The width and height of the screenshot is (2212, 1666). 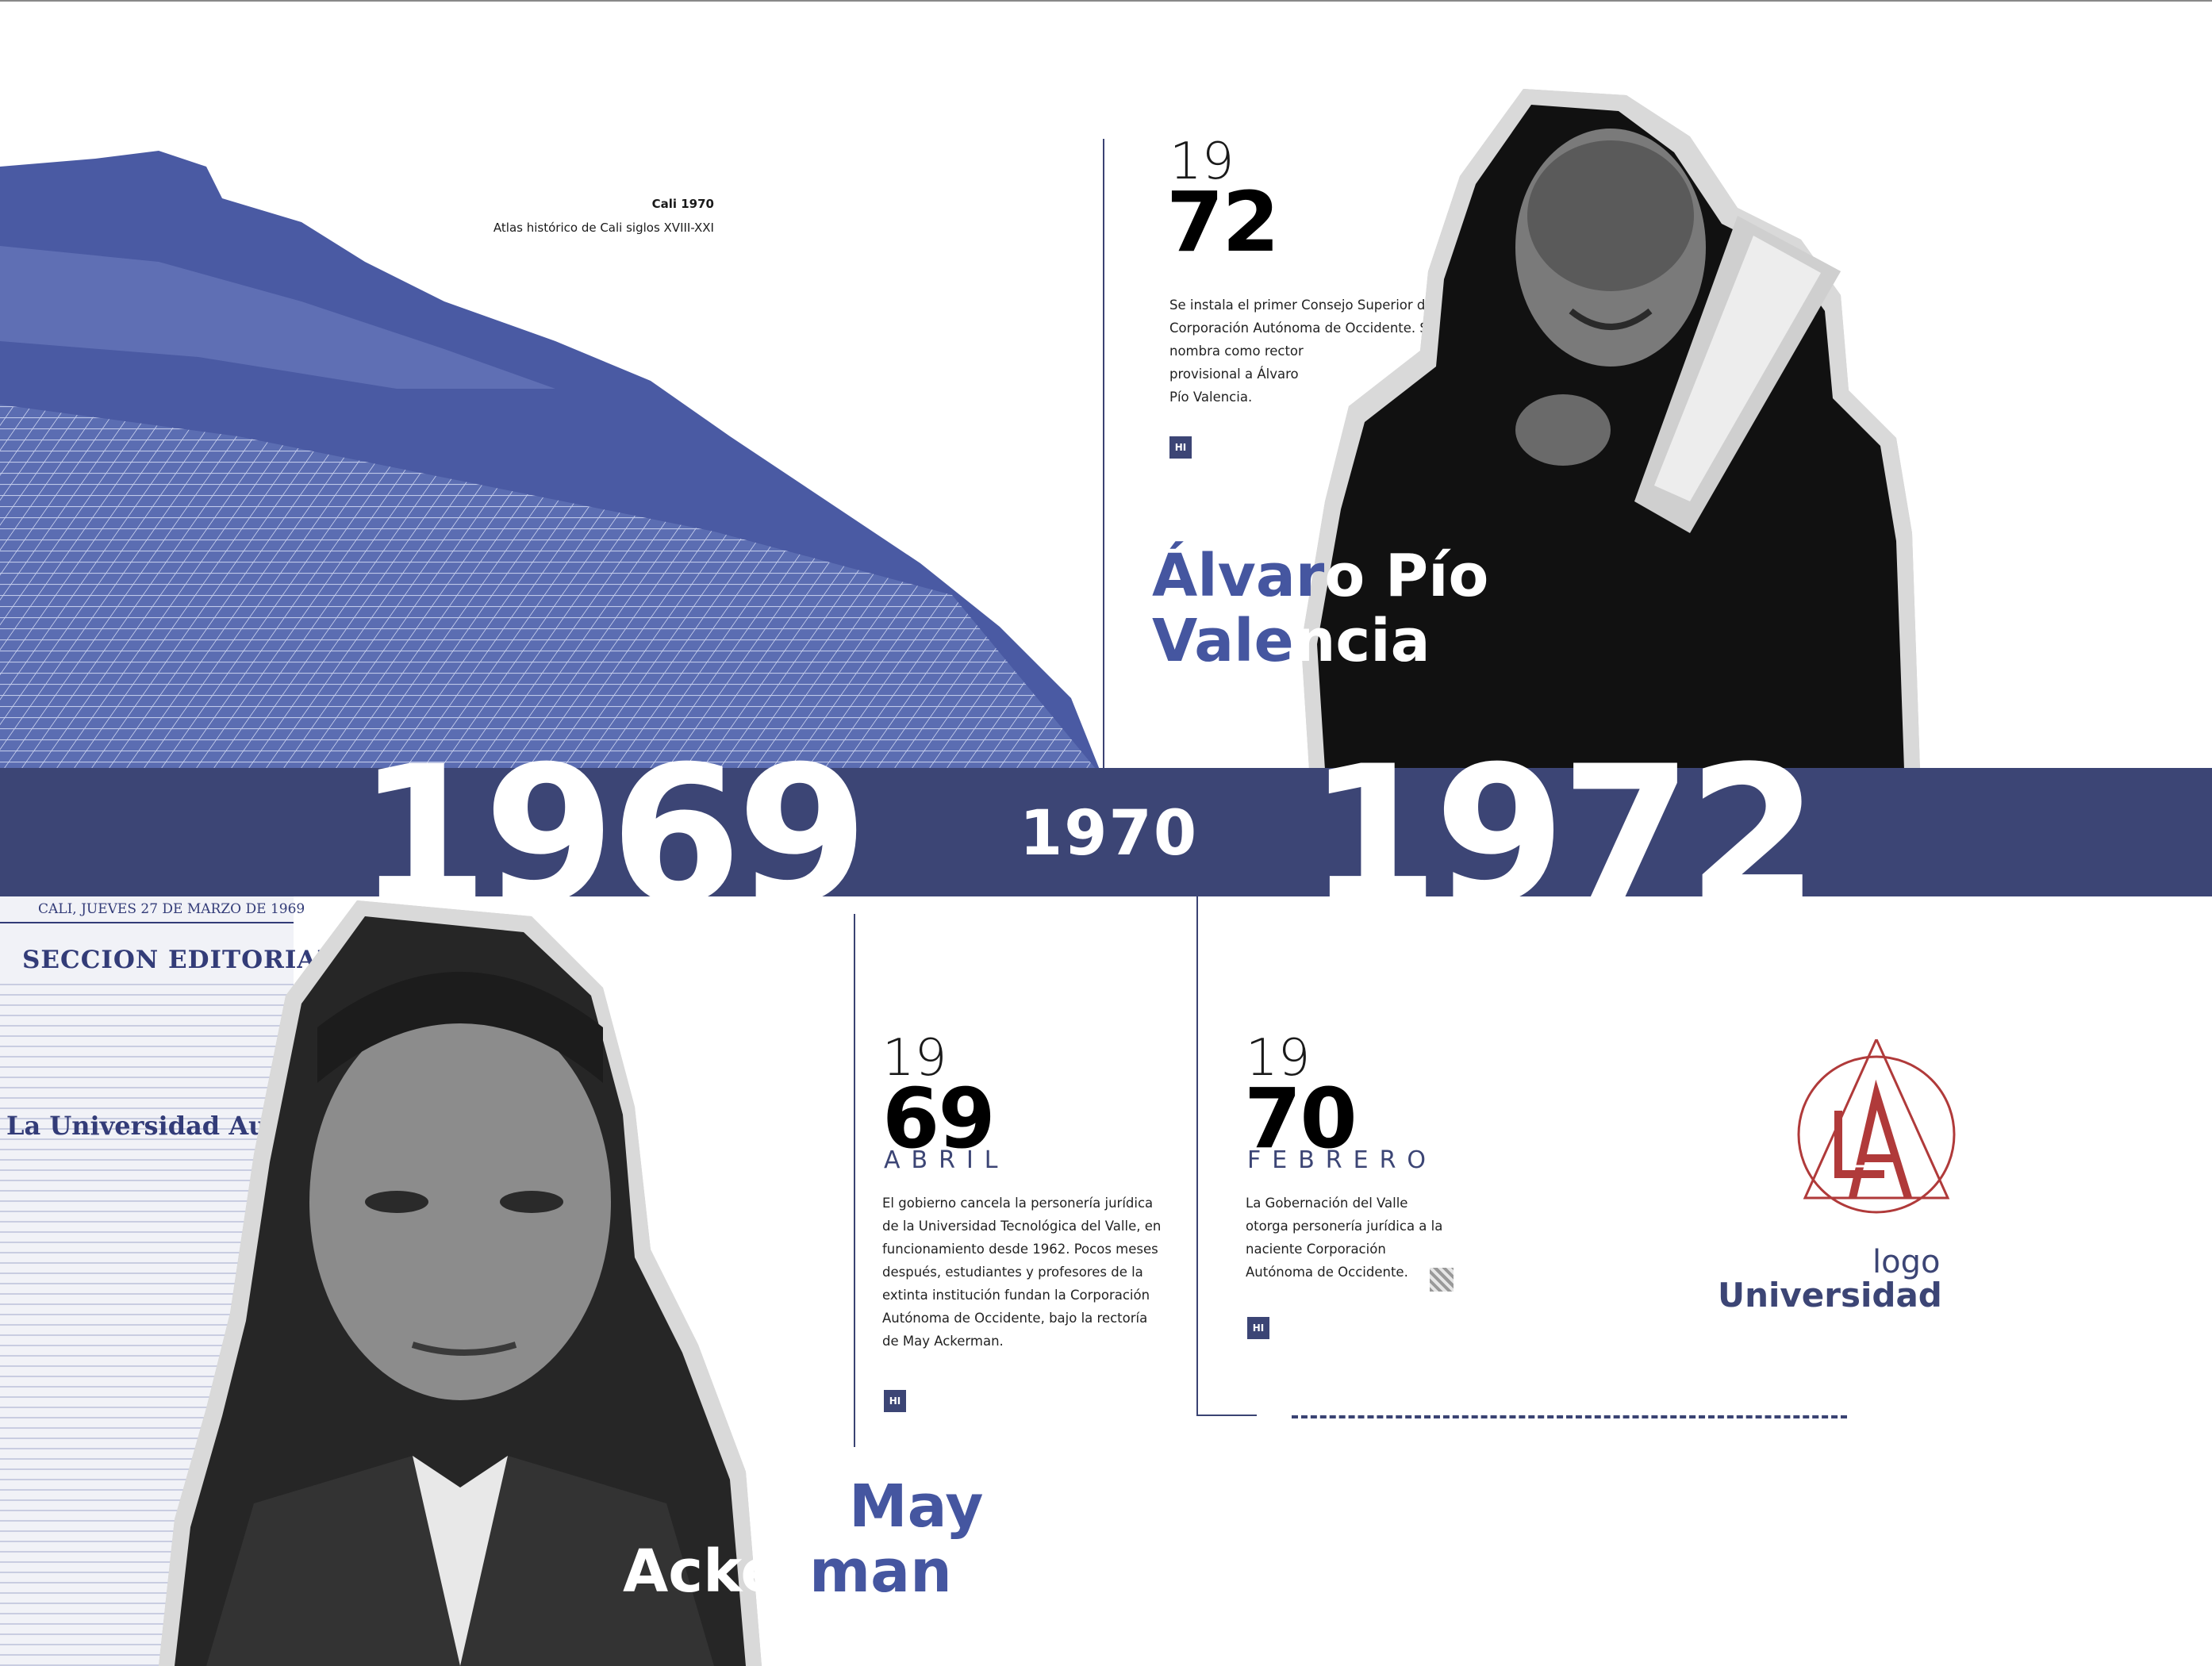 I want to click on logo-label-big: Universidad, so click(x=1830, y=1295).